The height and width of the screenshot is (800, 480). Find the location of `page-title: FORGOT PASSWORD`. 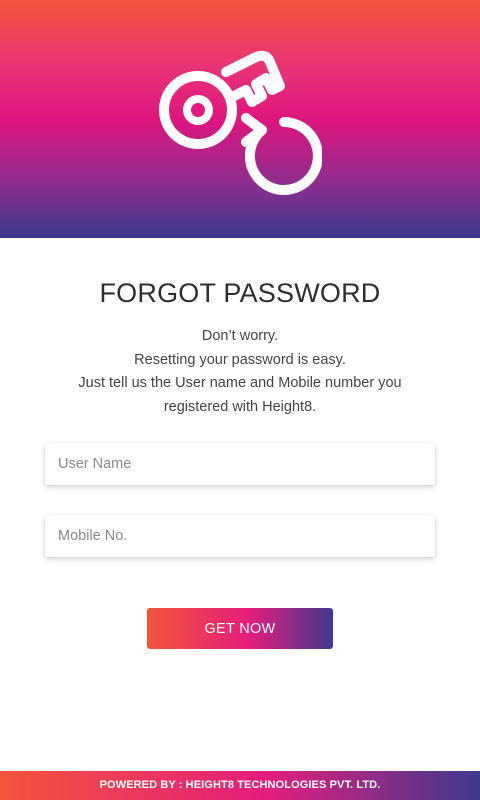

page-title: FORGOT PASSWORD is located at coordinates (240, 293).